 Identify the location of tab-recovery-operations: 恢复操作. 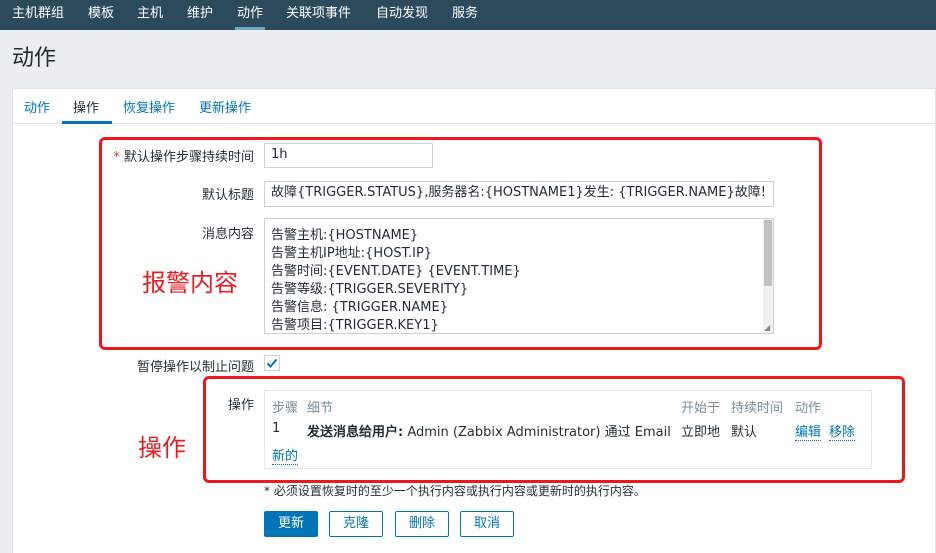
(149, 106).